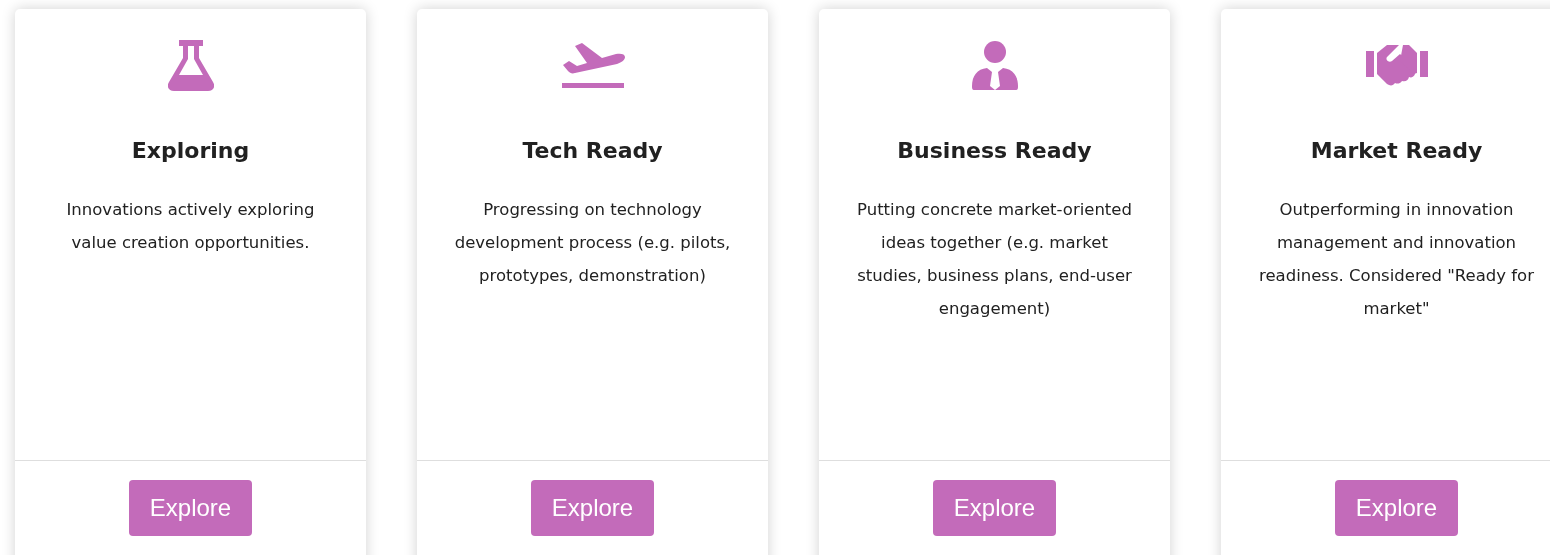  What do you see at coordinates (1396, 65) in the screenshot?
I see `handshake-icon` at bounding box center [1396, 65].